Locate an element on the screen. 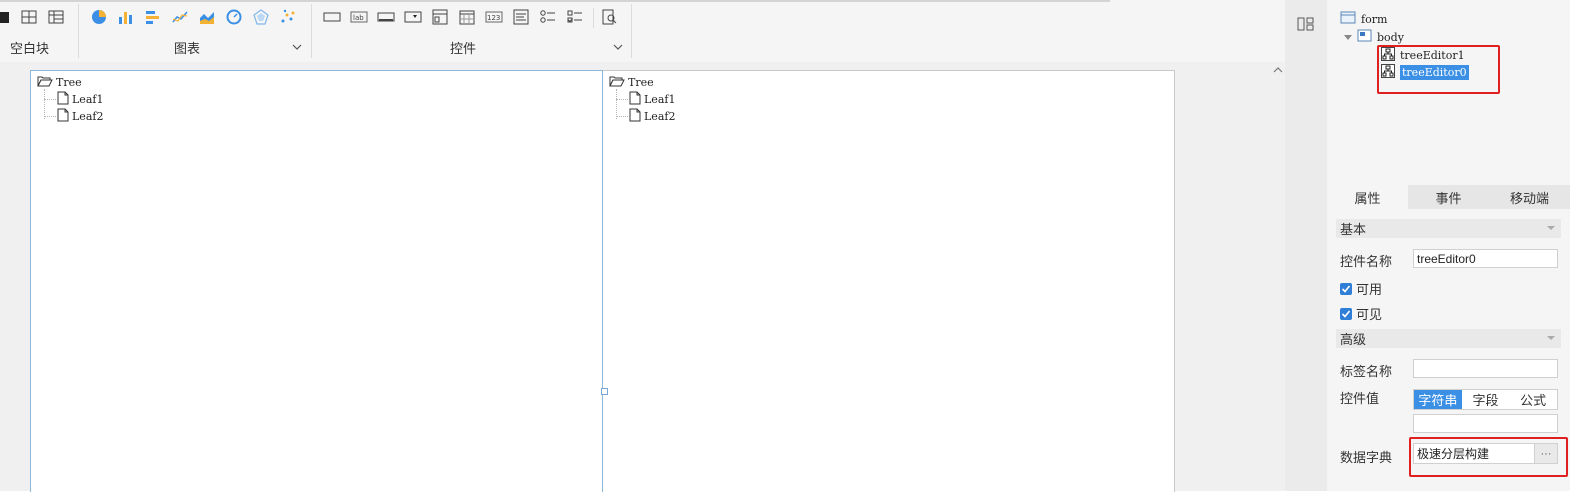 This screenshot has width=1570, height=492. body-node-label: body is located at coordinates (1390, 37).